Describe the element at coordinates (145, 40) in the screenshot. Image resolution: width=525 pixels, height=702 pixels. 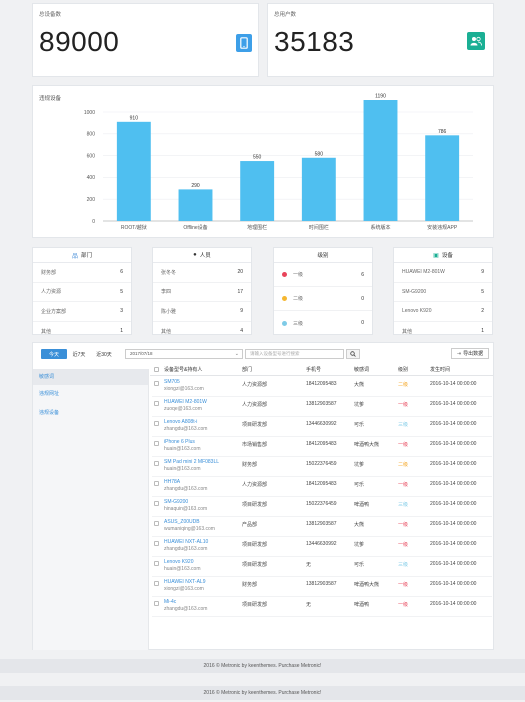
I see `total-devices-card: 总设备数 89000` at that location.